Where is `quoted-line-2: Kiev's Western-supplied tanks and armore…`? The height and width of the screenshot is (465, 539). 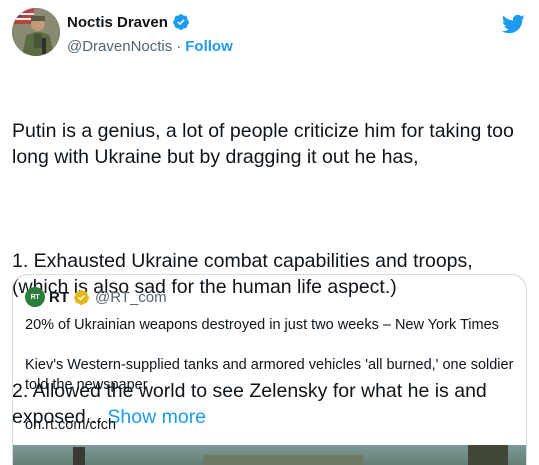
quoted-line-2: Kiev's Western-supplied tanks and armore… is located at coordinates (269, 375).